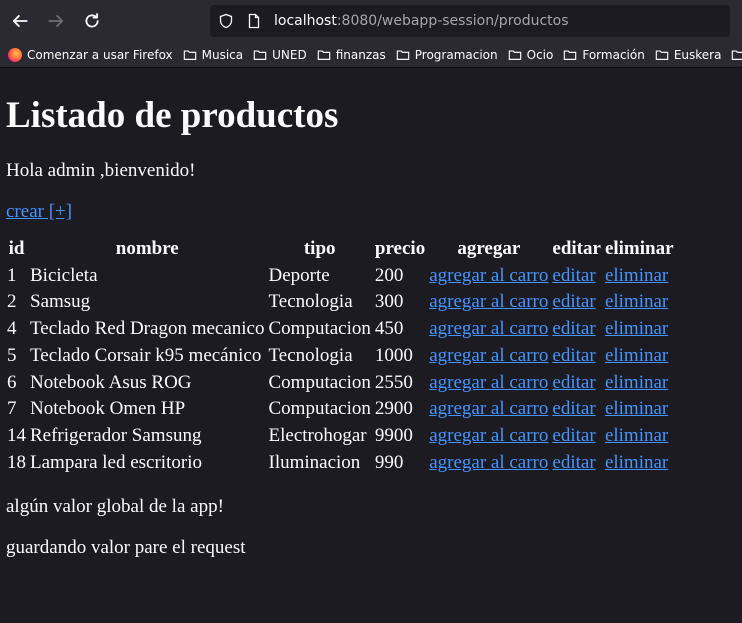 The height and width of the screenshot is (623, 742). What do you see at coordinates (470, 21) in the screenshot?
I see `address-bar: localhost:8080/webapp-session/productos` at bounding box center [470, 21].